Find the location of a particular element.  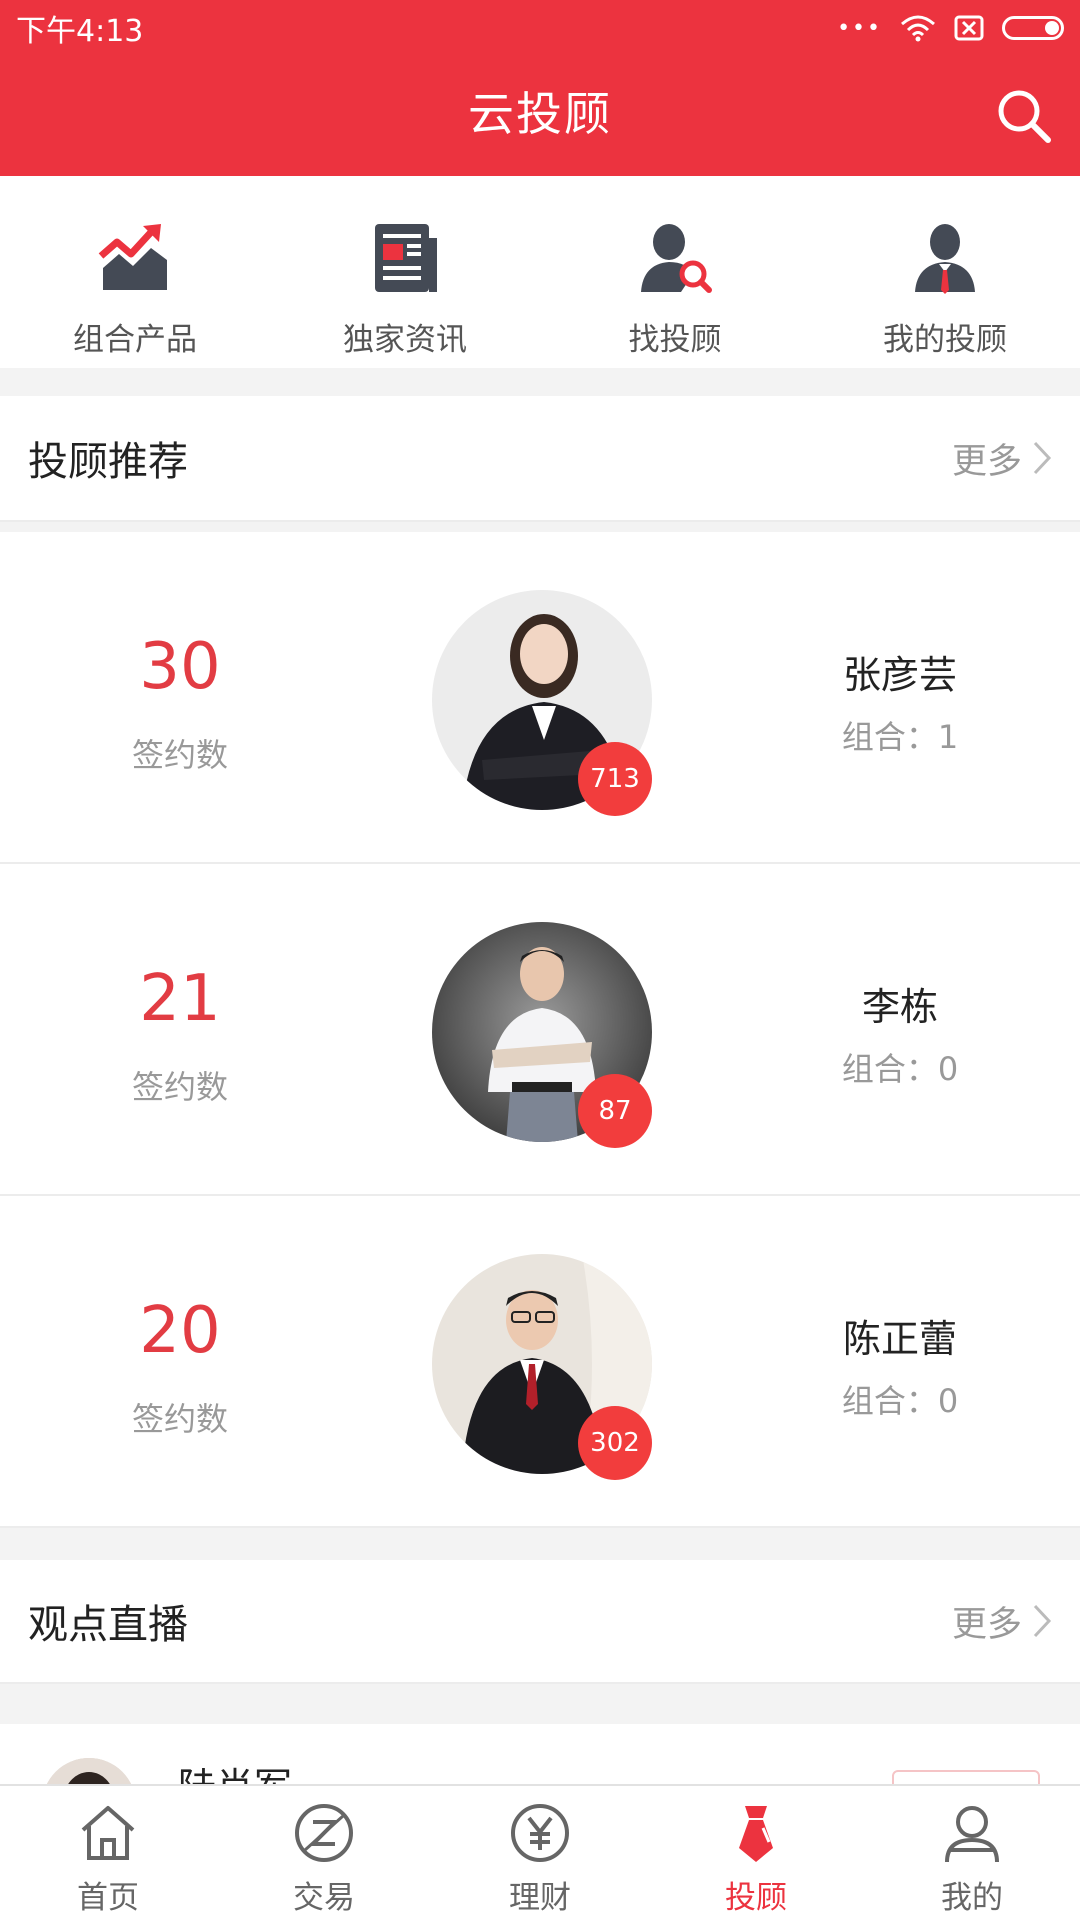

tab-label: 首页 is located at coordinates (108, 1898).